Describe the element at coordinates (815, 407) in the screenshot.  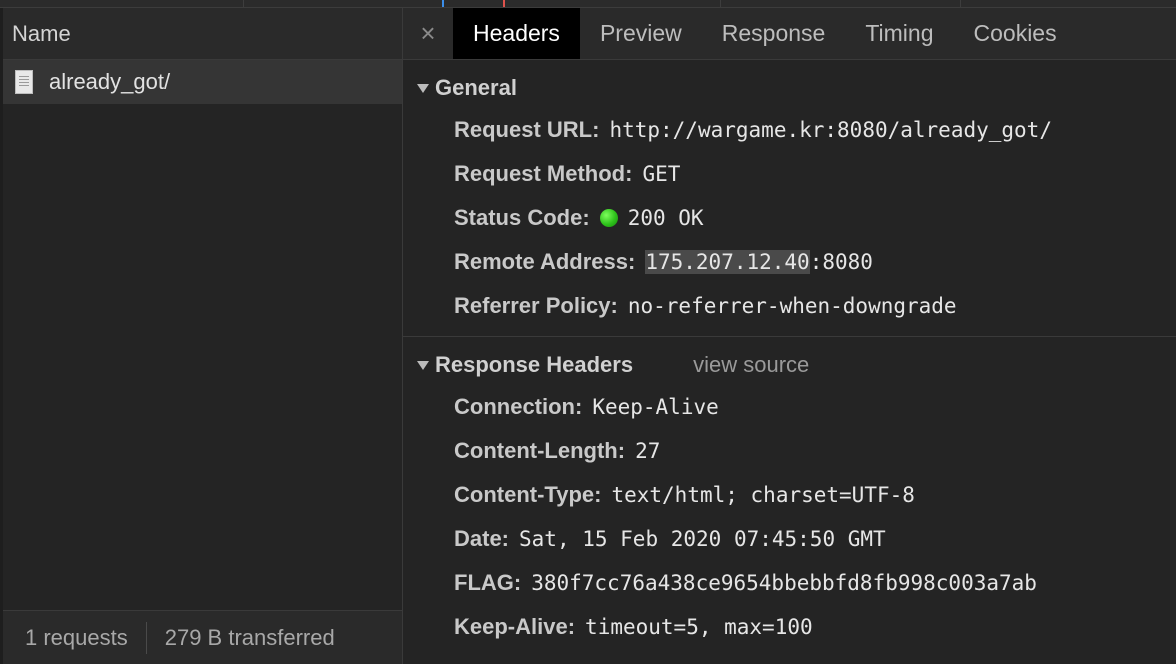
I see `connection-row: Connection: Keep-Alive` at that location.